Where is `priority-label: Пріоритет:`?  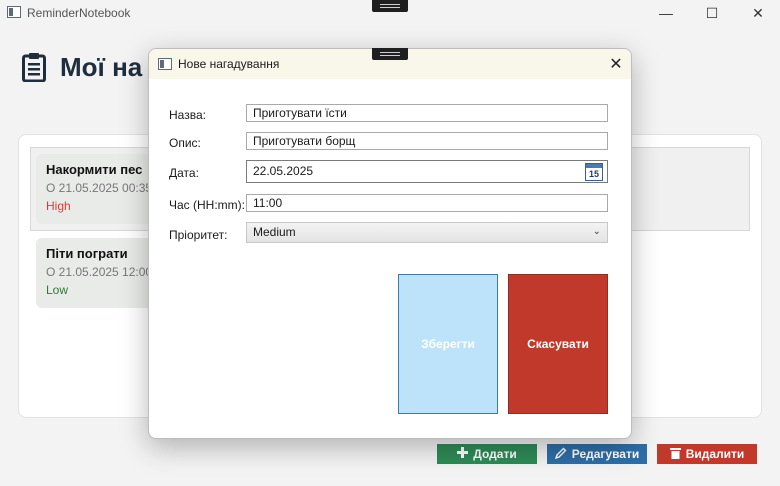 priority-label: Пріоритет: is located at coordinates (198, 235).